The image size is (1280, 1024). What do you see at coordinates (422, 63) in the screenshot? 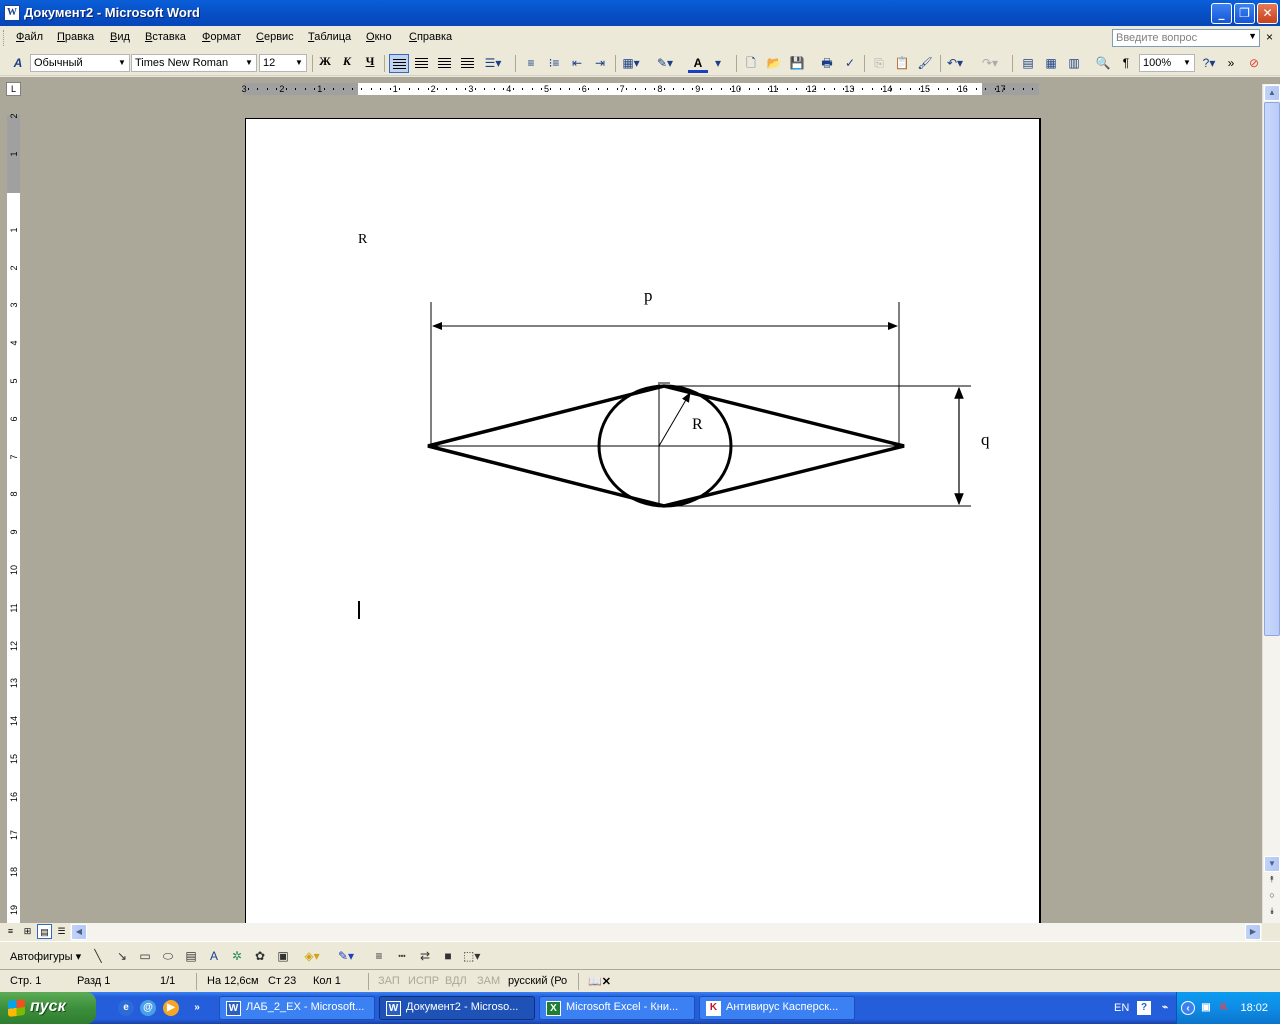
I see `align-center-button` at bounding box center [422, 63].